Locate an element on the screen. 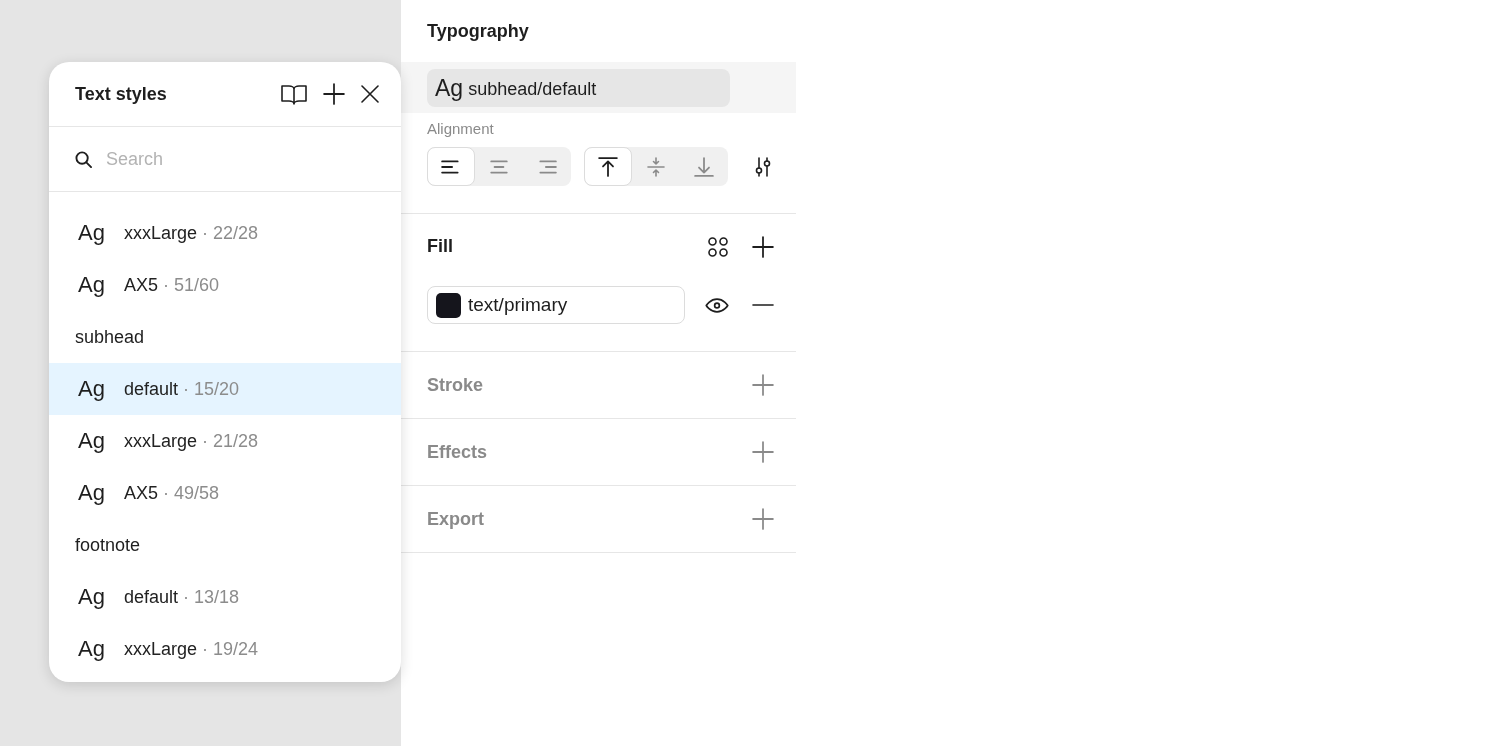 The width and height of the screenshot is (1508, 746). text-style-item: Ag AX5 · 51/60 is located at coordinates (225, 285).